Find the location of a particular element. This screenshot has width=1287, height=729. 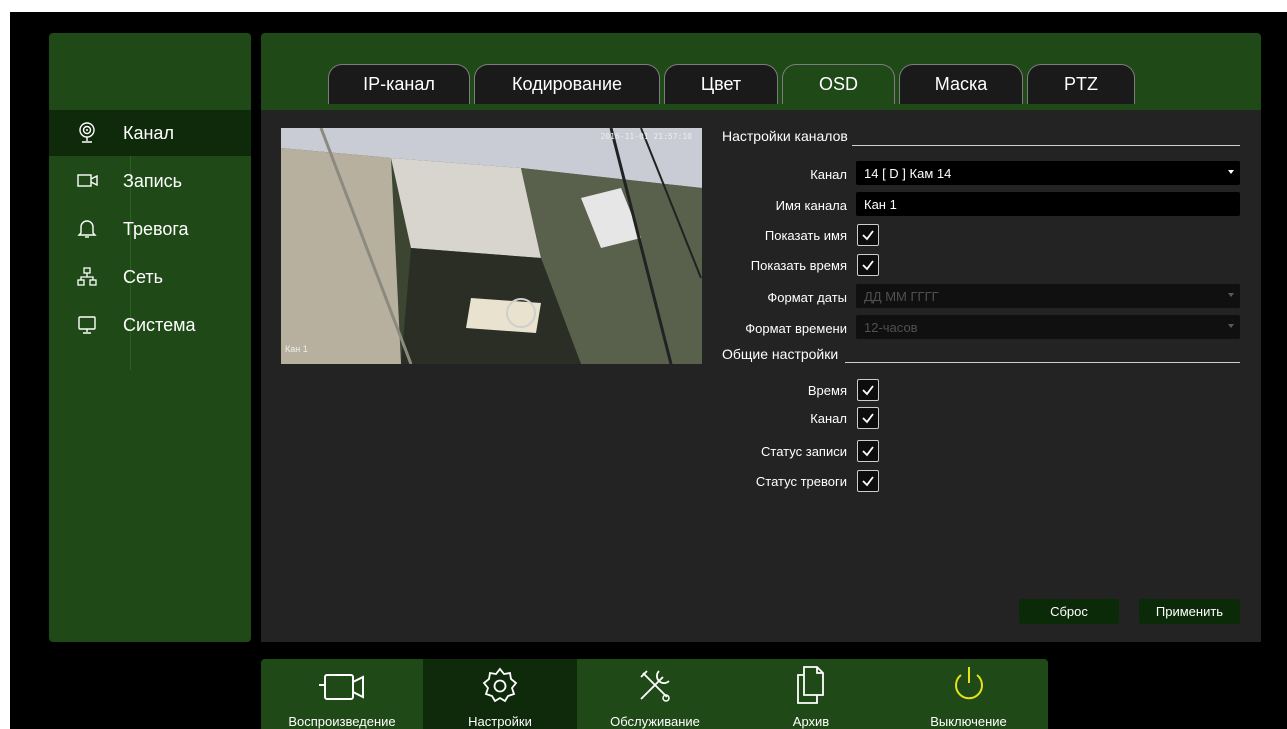

tab-label: OSD is located at coordinates (838, 84).